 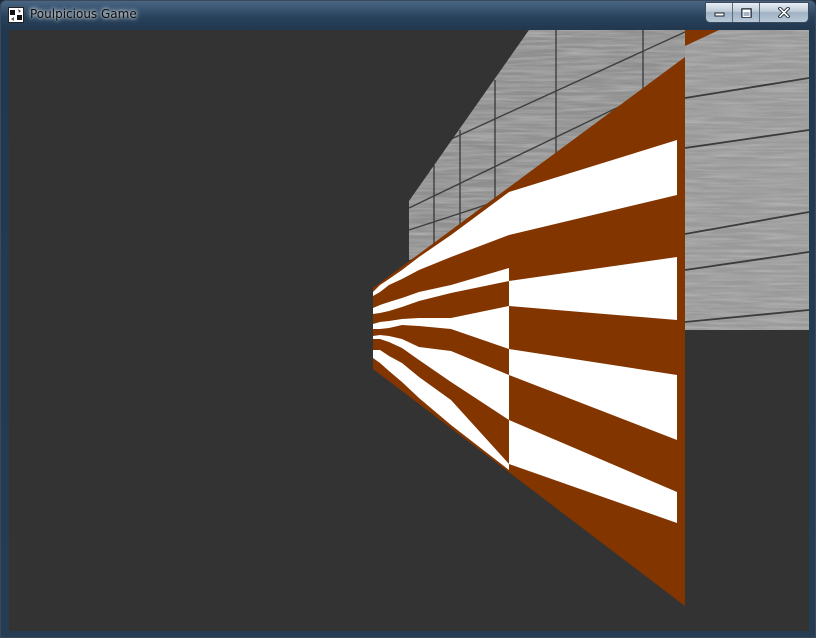 I want to click on close-icon, so click(x=784, y=12).